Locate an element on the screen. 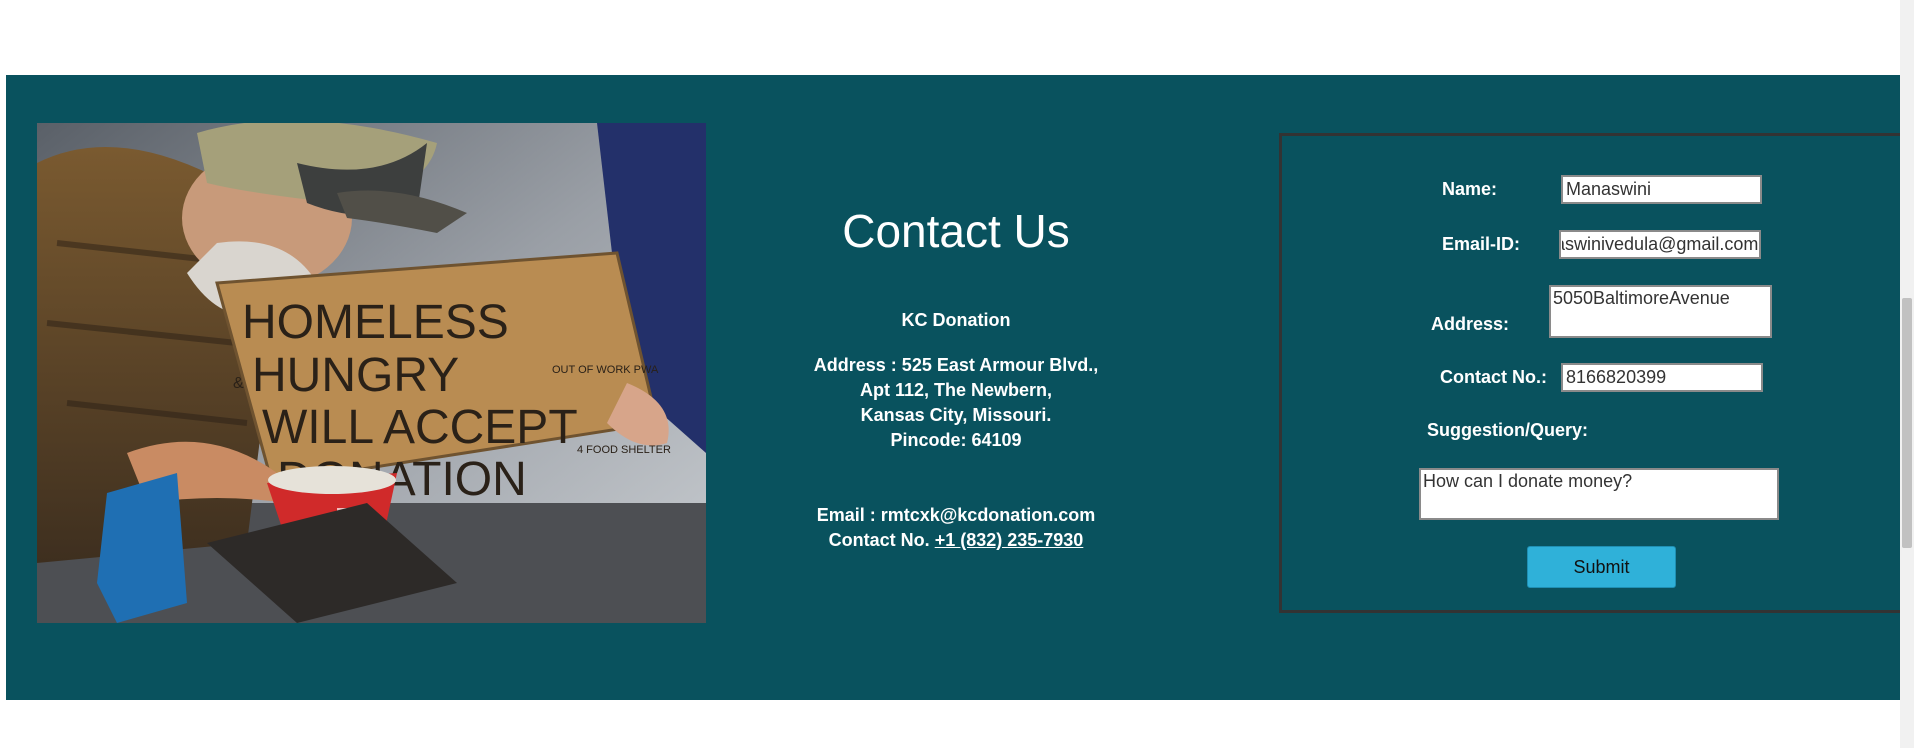 The height and width of the screenshot is (748, 1914). name-input is located at coordinates (1661, 189).